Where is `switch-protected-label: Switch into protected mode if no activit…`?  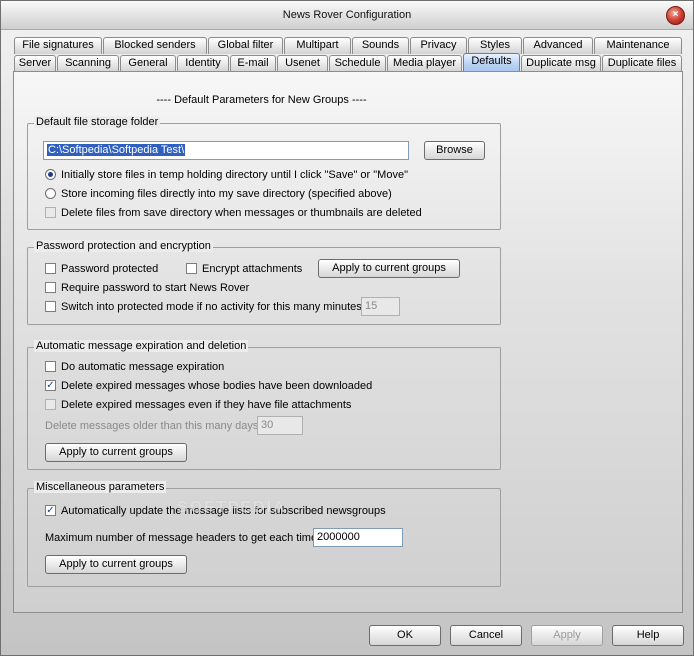 switch-protected-label: Switch into protected mode if no activit… is located at coordinates (213, 307).